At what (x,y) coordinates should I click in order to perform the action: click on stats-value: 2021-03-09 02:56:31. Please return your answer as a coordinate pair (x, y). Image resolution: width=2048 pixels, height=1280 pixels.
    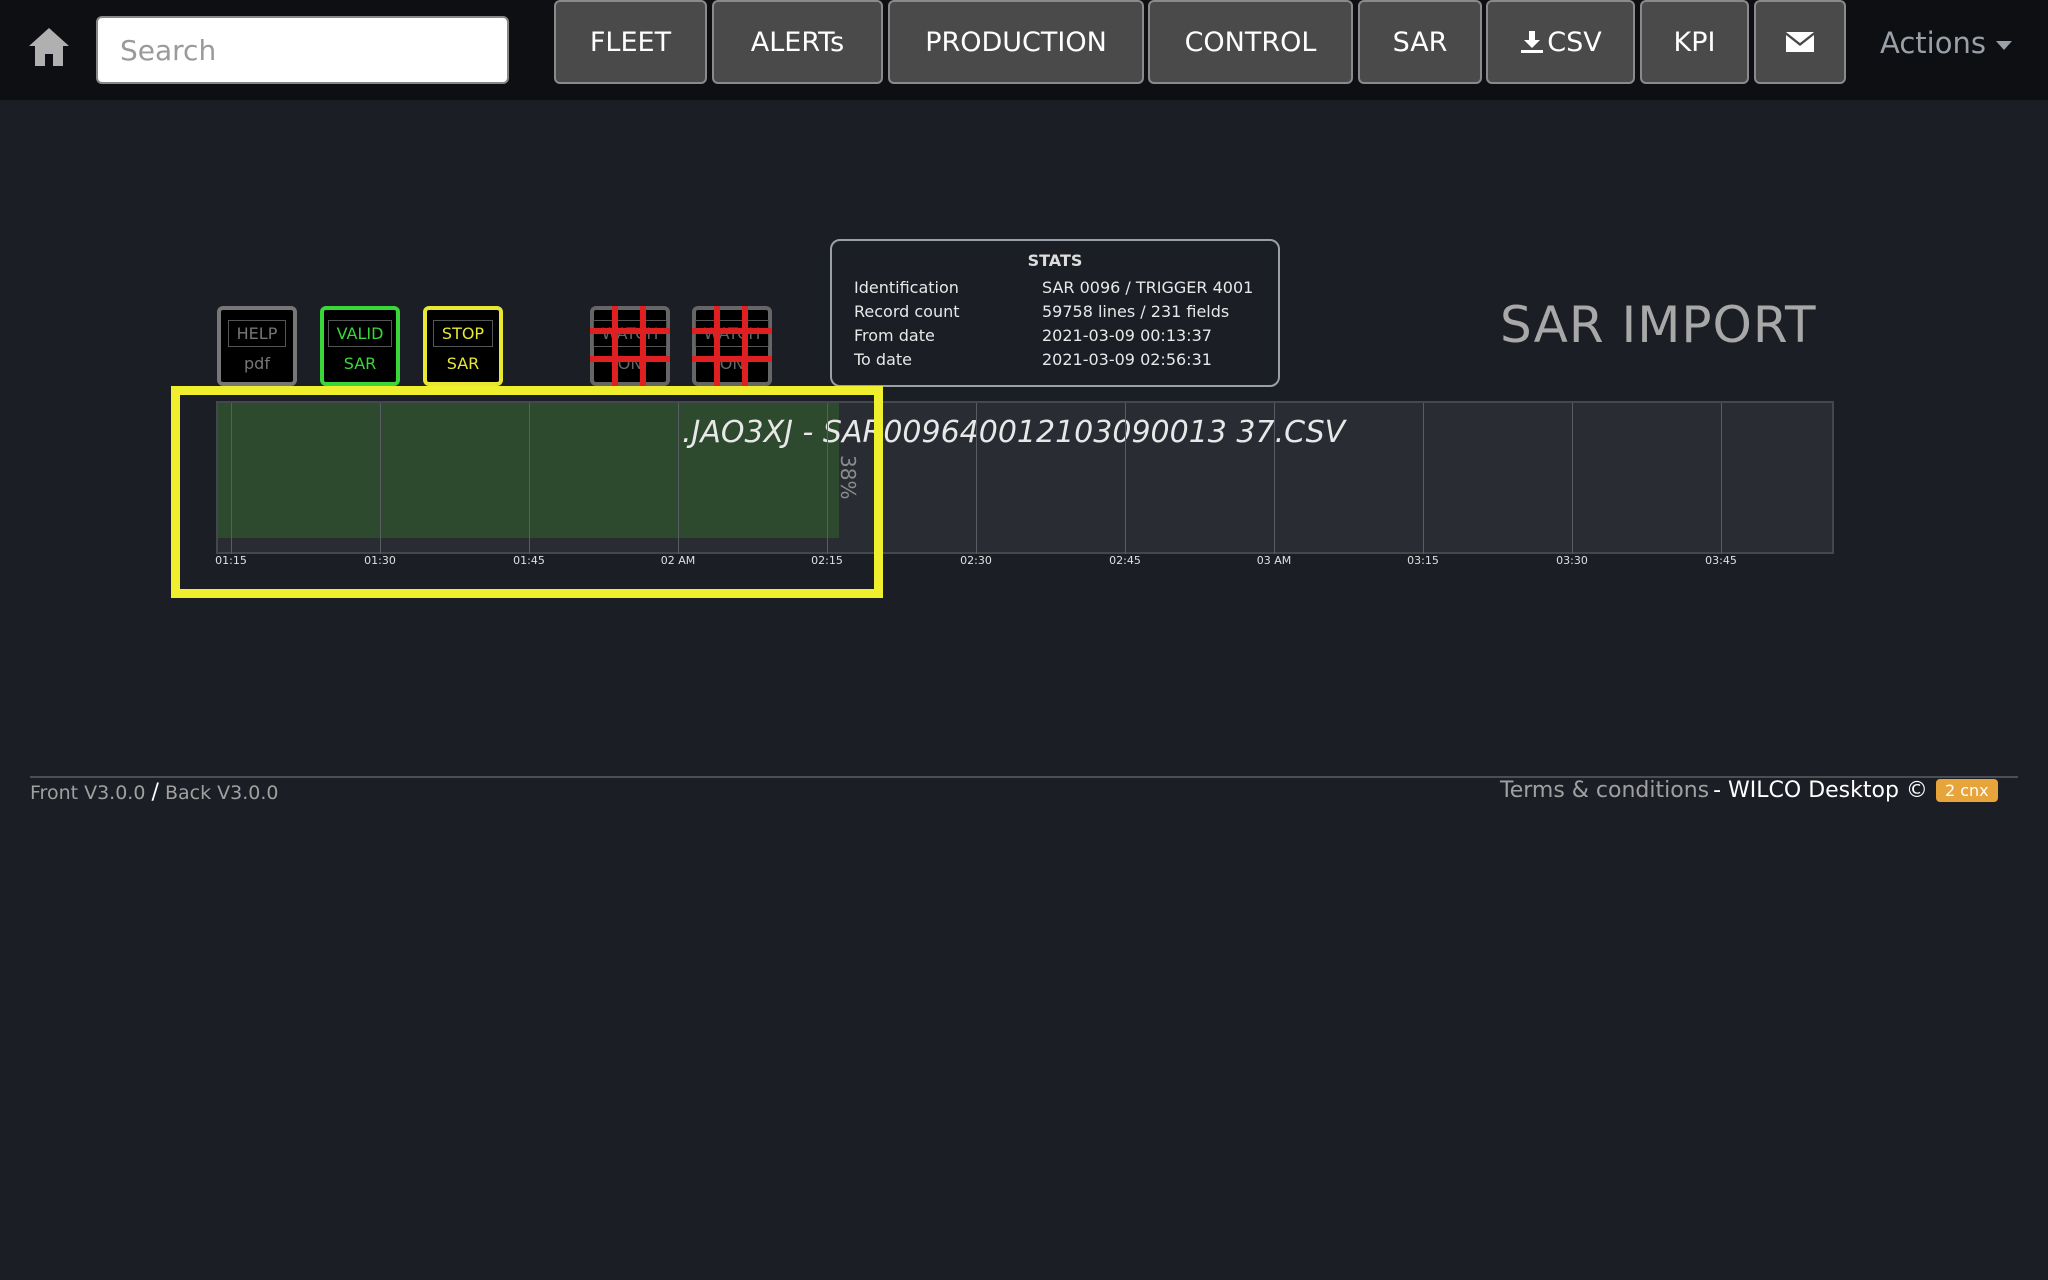
    Looking at the image, I should click on (1127, 359).